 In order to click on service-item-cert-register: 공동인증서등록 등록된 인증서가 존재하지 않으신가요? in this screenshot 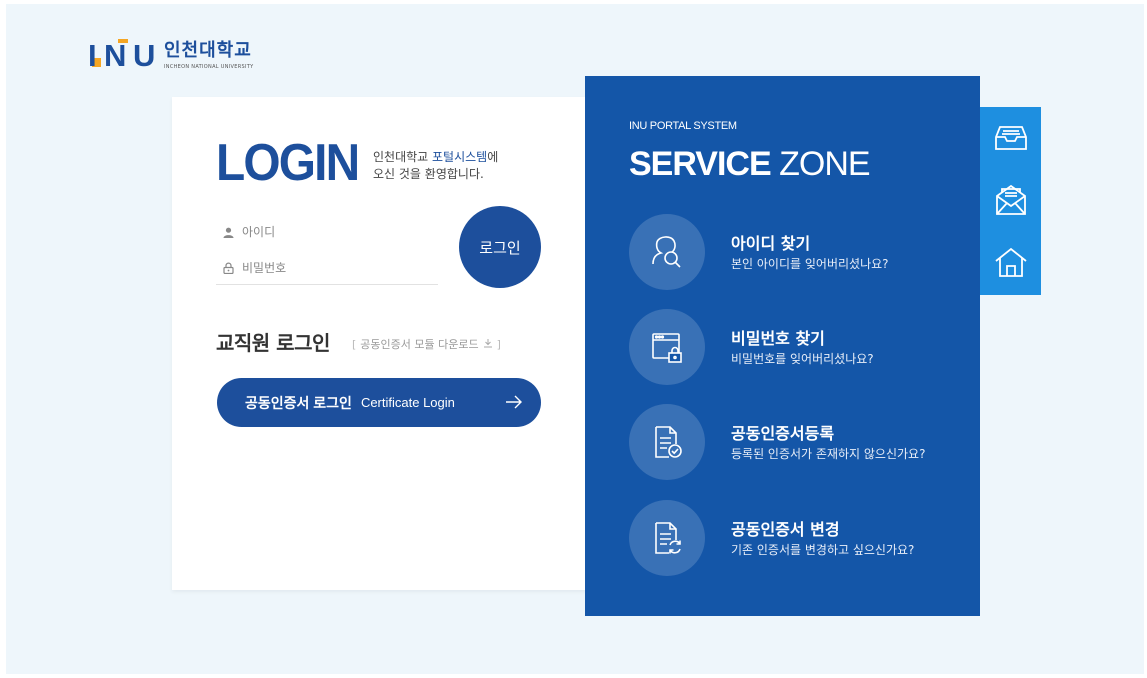, I will do `click(789, 442)`.